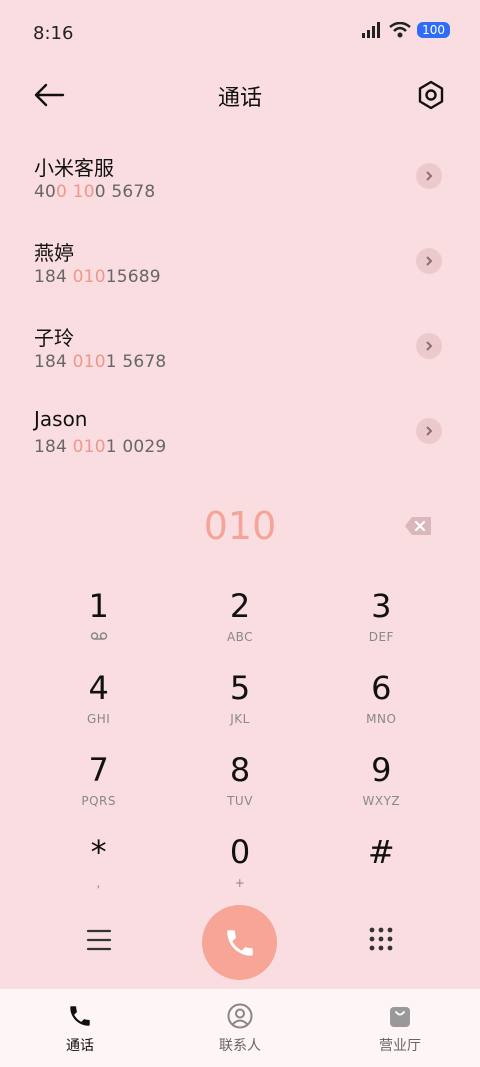 This screenshot has height=1067, width=480. I want to click on settings-gear-icon, so click(431, 95).